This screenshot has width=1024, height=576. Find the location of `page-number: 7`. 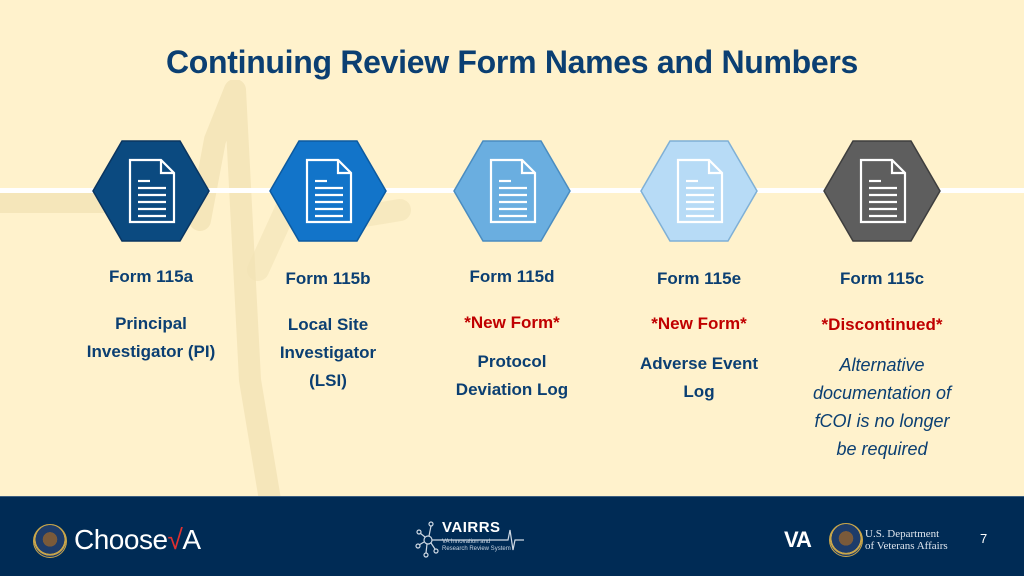

page-number: 7 is located at coordinates (984, 538).